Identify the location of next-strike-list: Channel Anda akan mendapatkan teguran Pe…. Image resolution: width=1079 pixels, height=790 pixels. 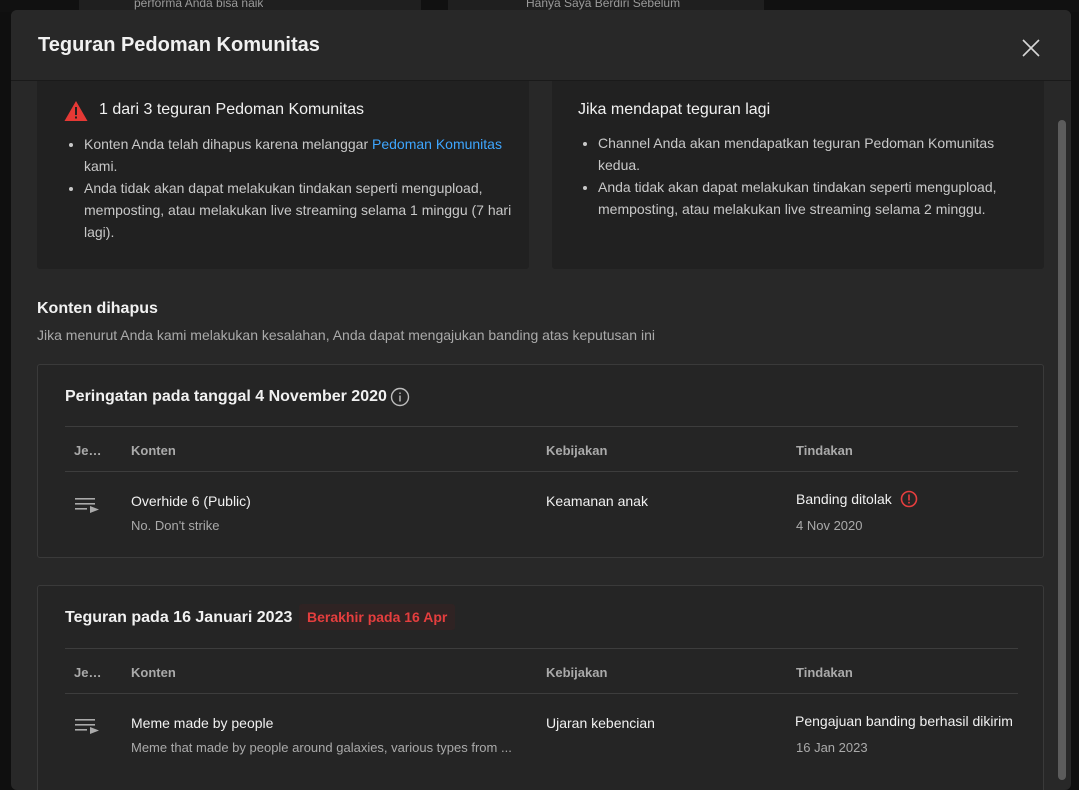
(808, 176).